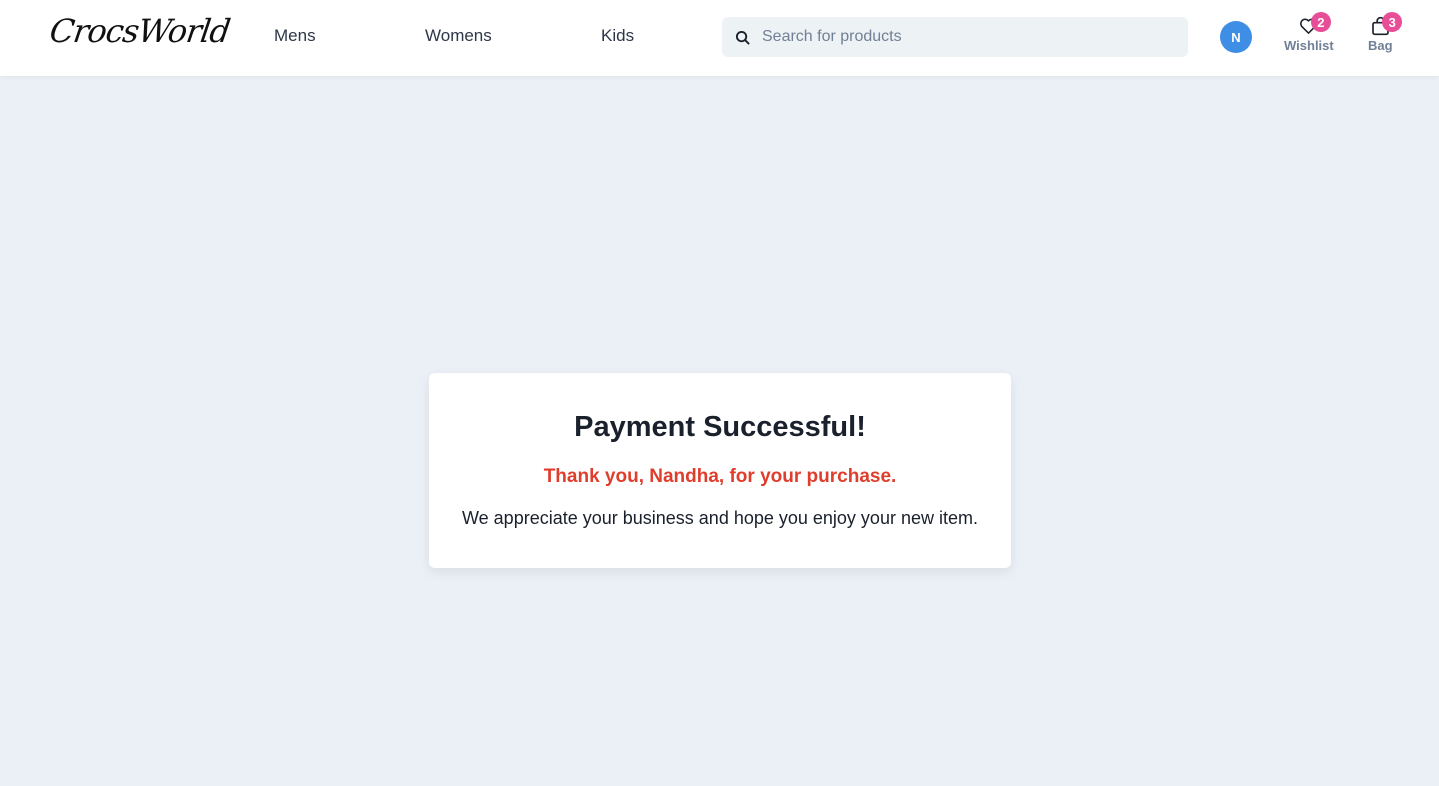 Image resolution: width=1439 pixels, height=786 pixels. Describe the element at coordinates (139, 31) in the screenshot. I see `brand-logo: CrocsWorld` at that location.